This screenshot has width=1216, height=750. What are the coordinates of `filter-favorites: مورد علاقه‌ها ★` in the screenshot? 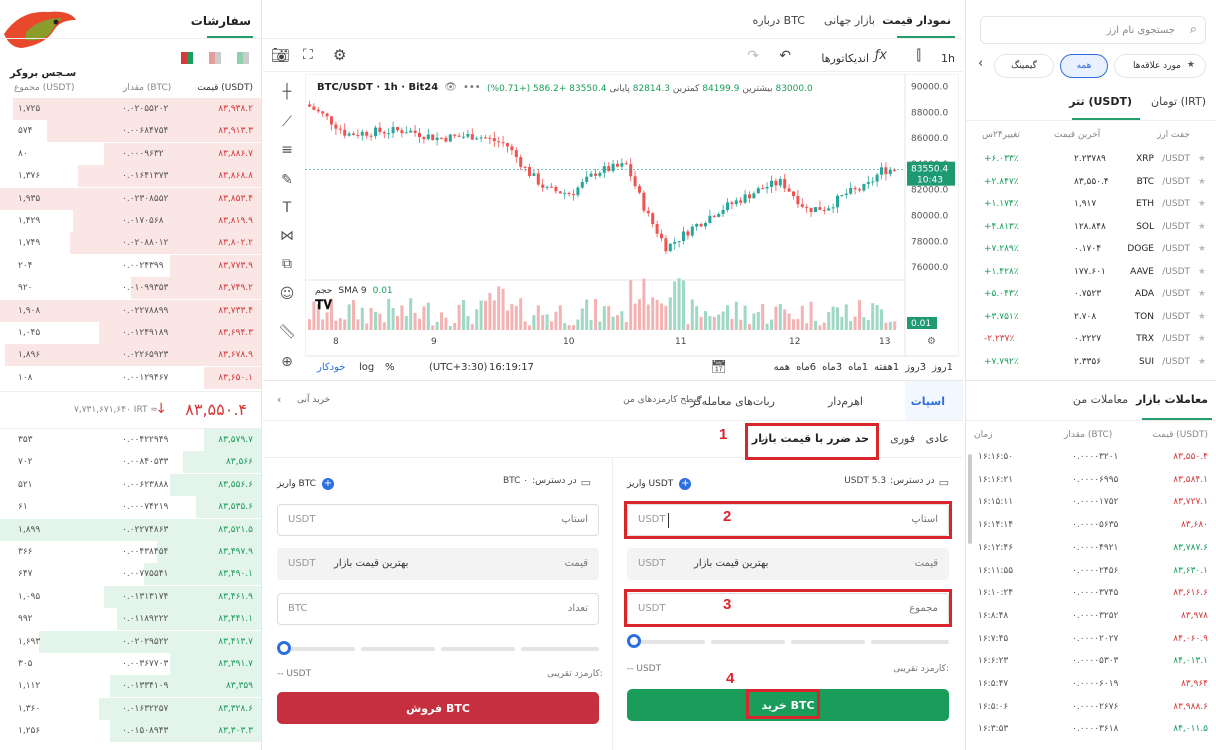 It's located at (1160, 66).